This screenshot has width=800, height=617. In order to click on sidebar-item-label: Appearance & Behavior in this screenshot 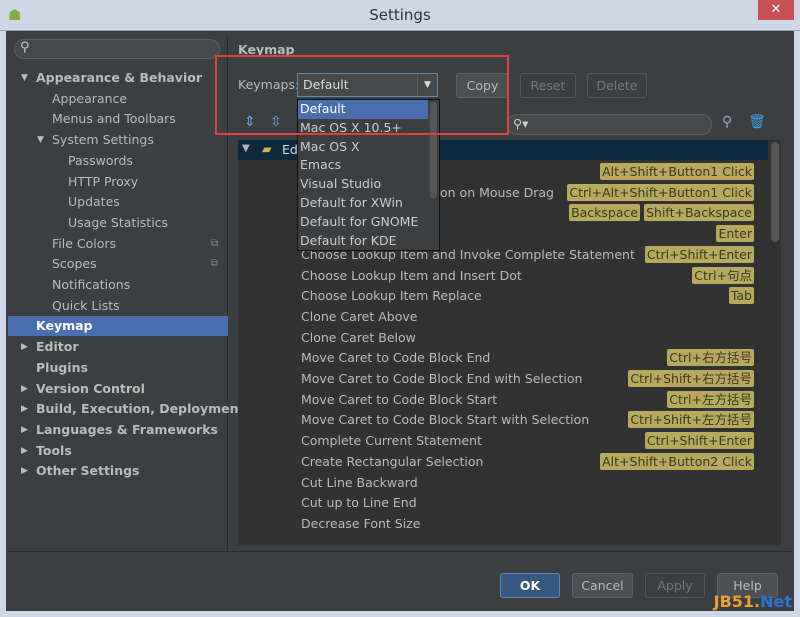, I will do `click(119, 77)`.